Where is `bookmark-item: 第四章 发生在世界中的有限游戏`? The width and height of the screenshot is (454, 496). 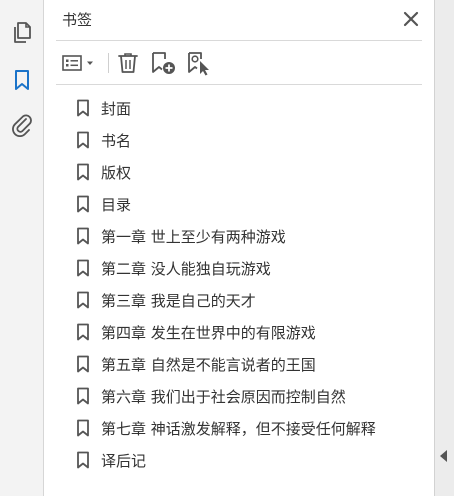 bookmark-item: 第四章 发生在世界中的有限游戏 is located at coordinates (252, 332).